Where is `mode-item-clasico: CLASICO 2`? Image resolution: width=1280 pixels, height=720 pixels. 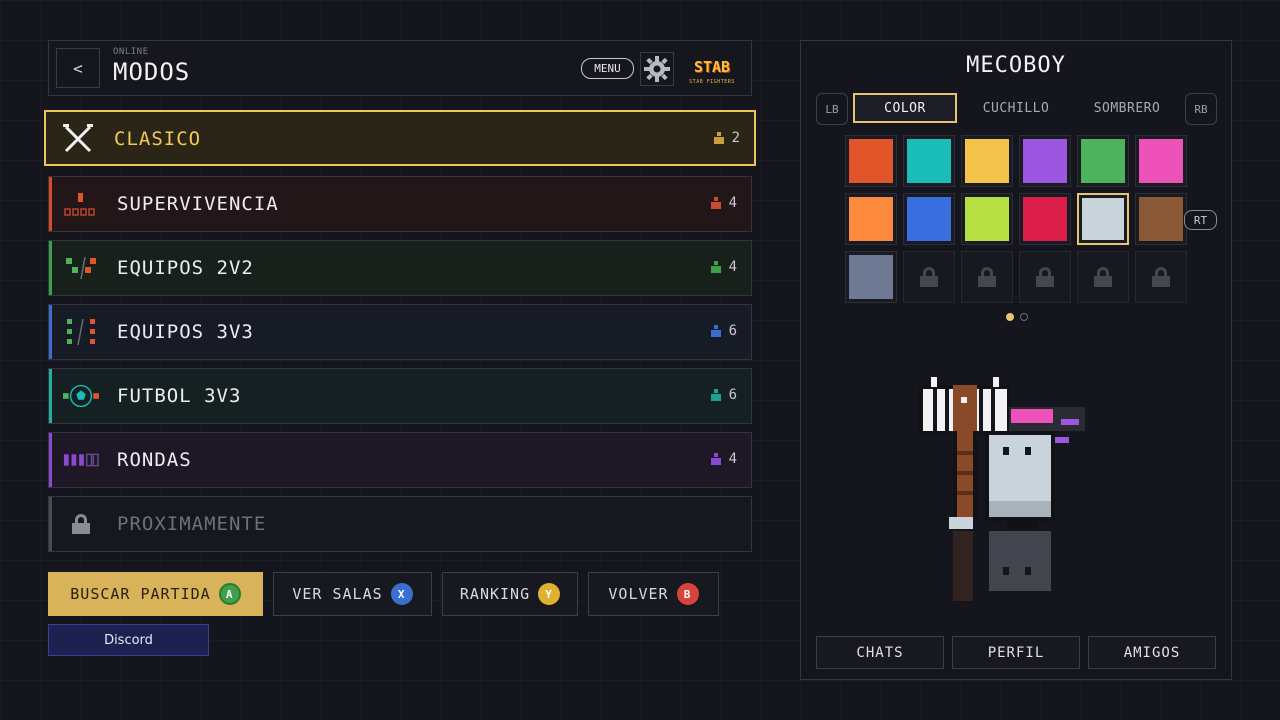
mode-item-clasico: CLASICO 2 is located at coordinates (400, 138).